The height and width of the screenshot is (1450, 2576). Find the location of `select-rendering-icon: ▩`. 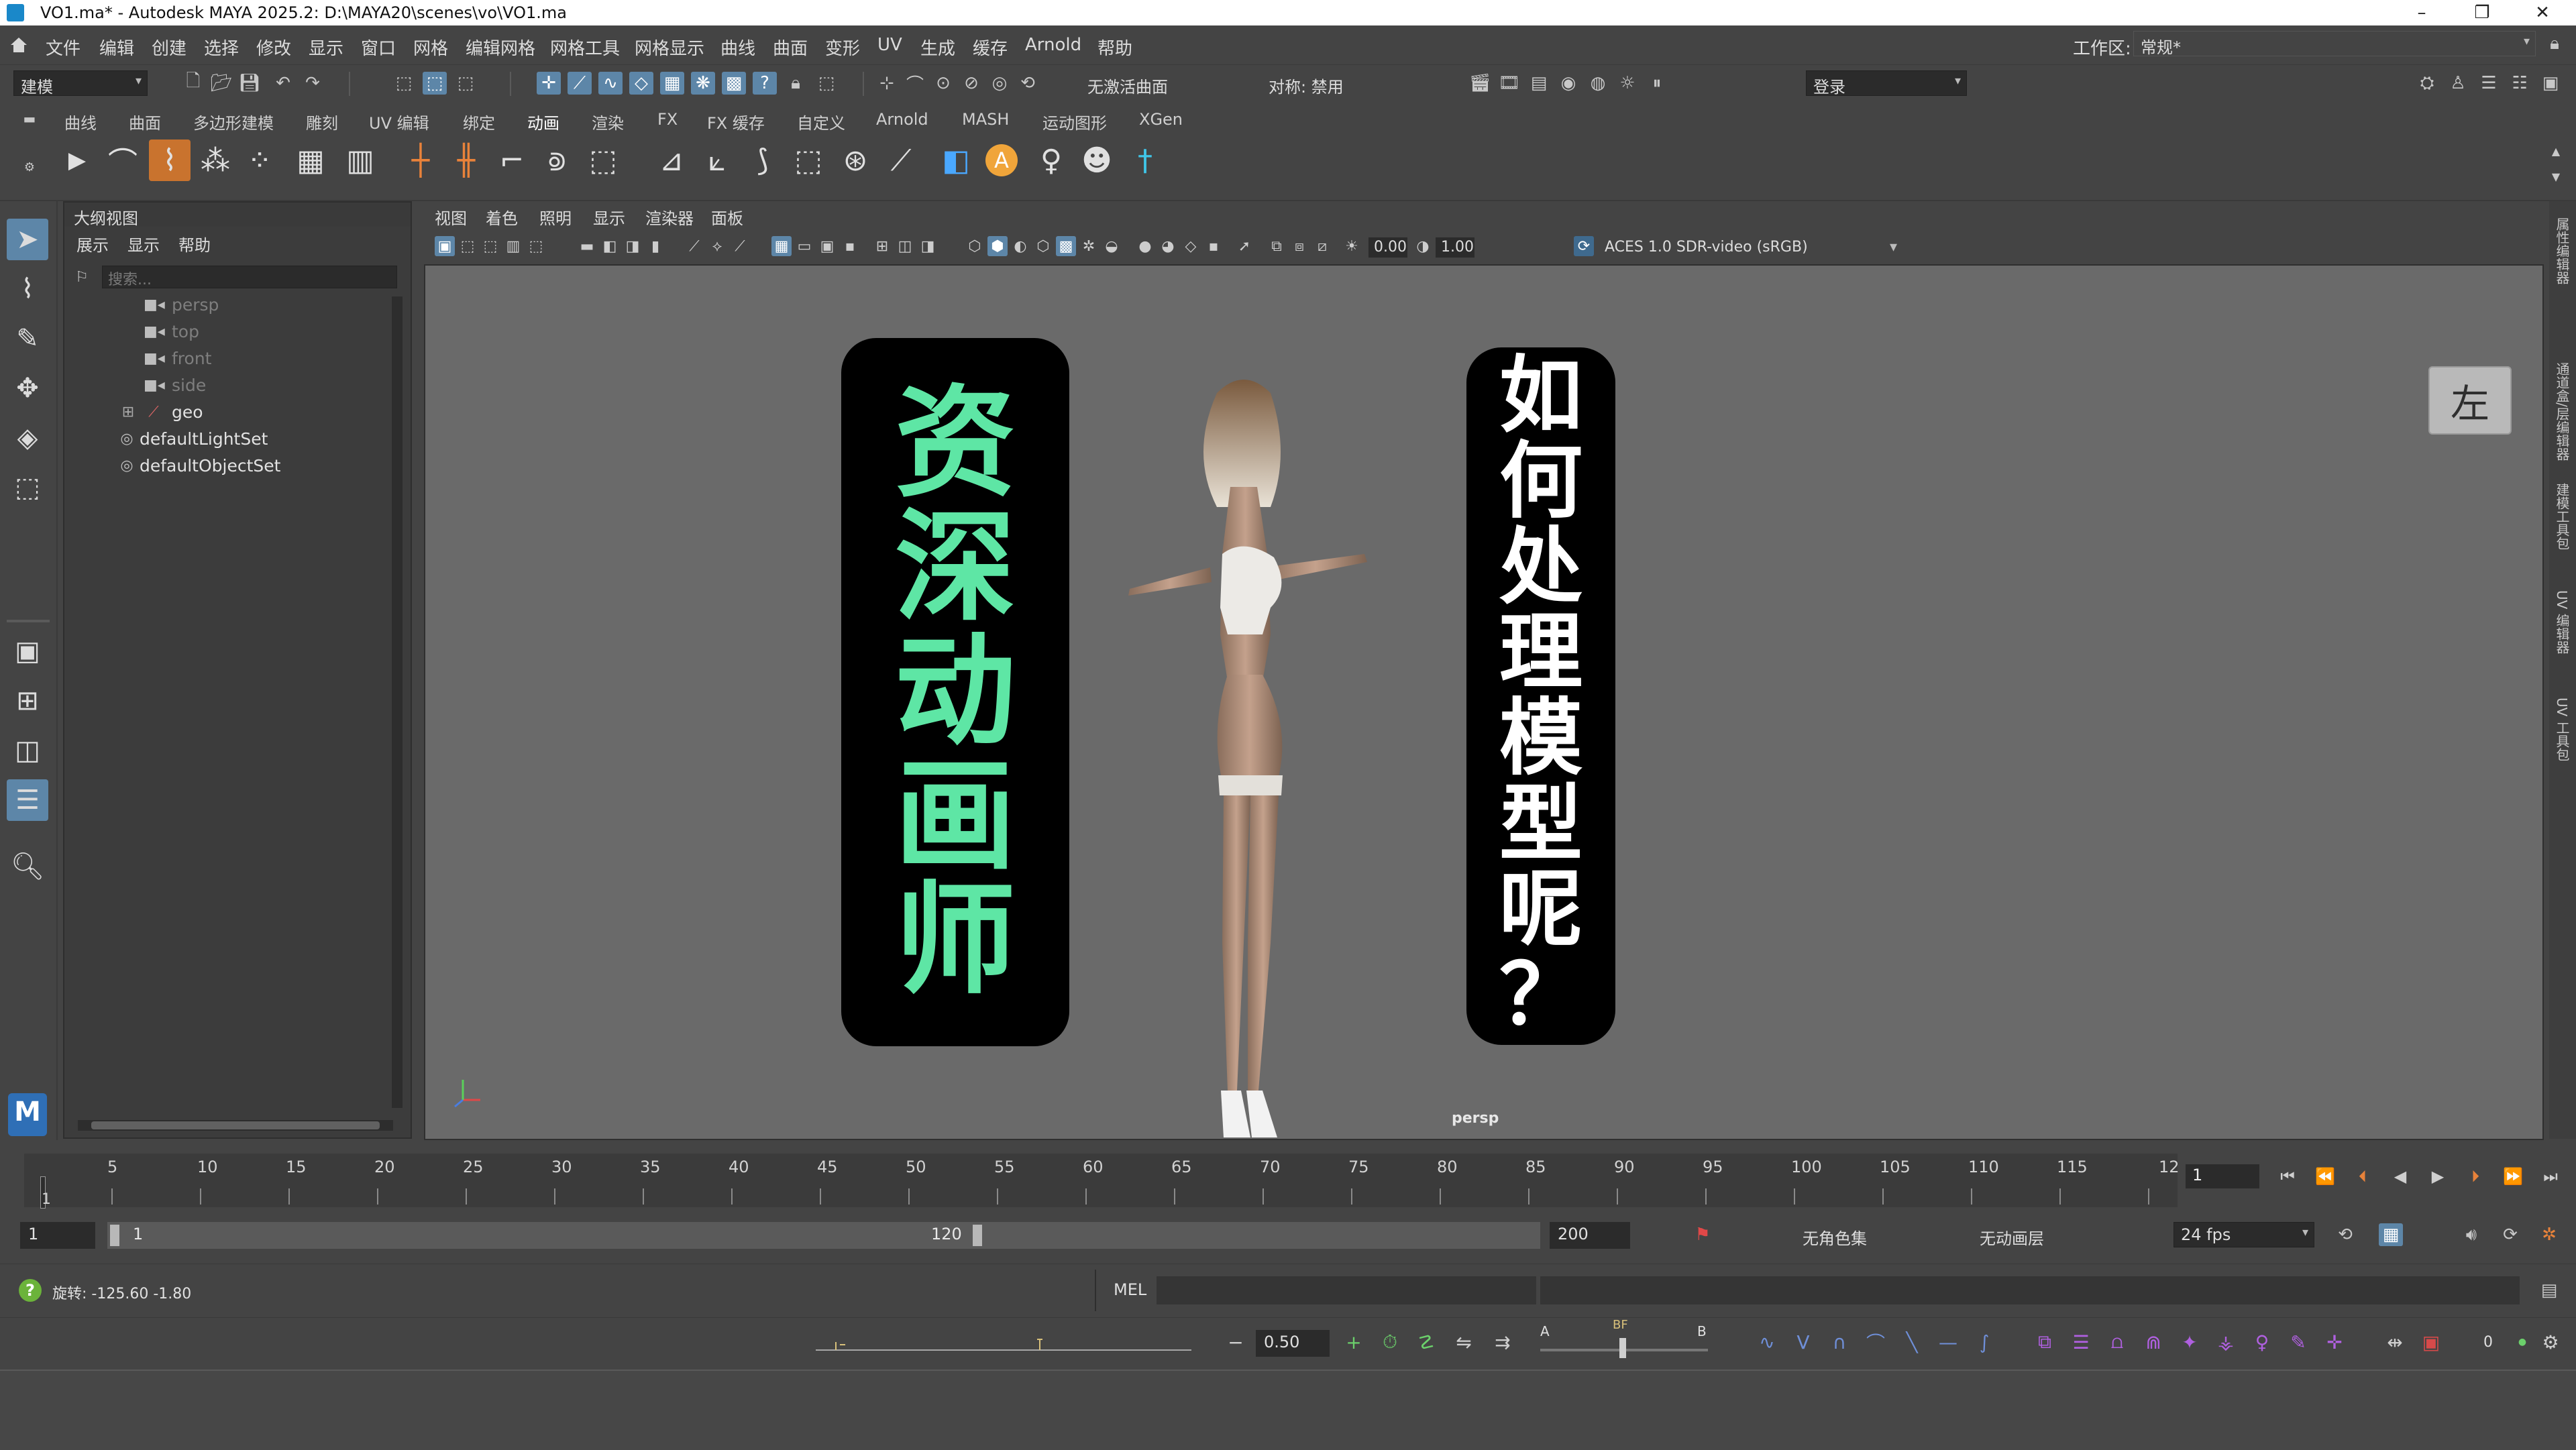

select-rendering-icon: ▩ is located at coordinates (734, 83).